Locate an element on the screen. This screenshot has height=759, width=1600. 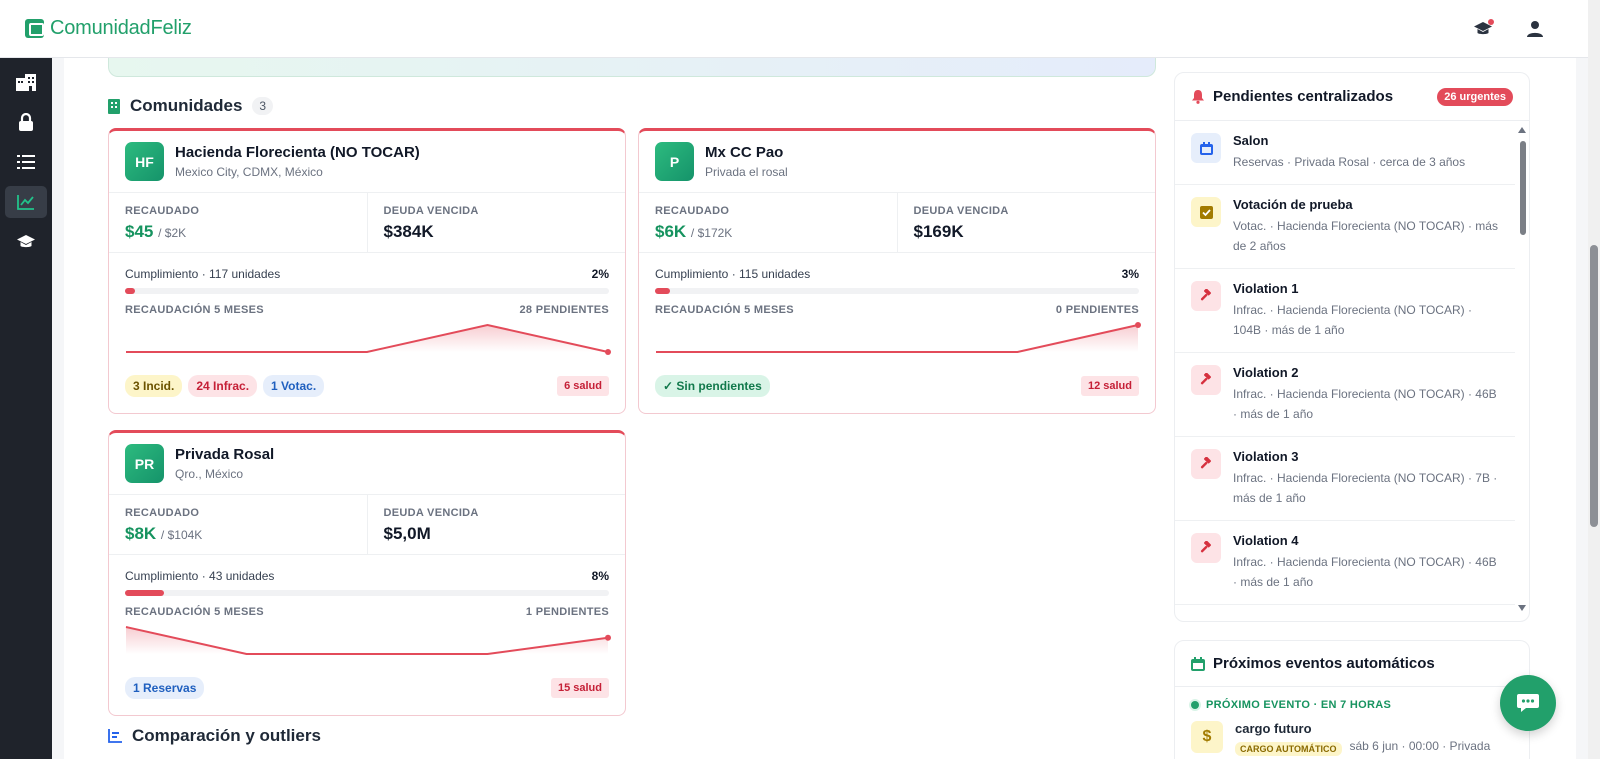
health-score: 12 salud is located at coordinates (1109, 386).